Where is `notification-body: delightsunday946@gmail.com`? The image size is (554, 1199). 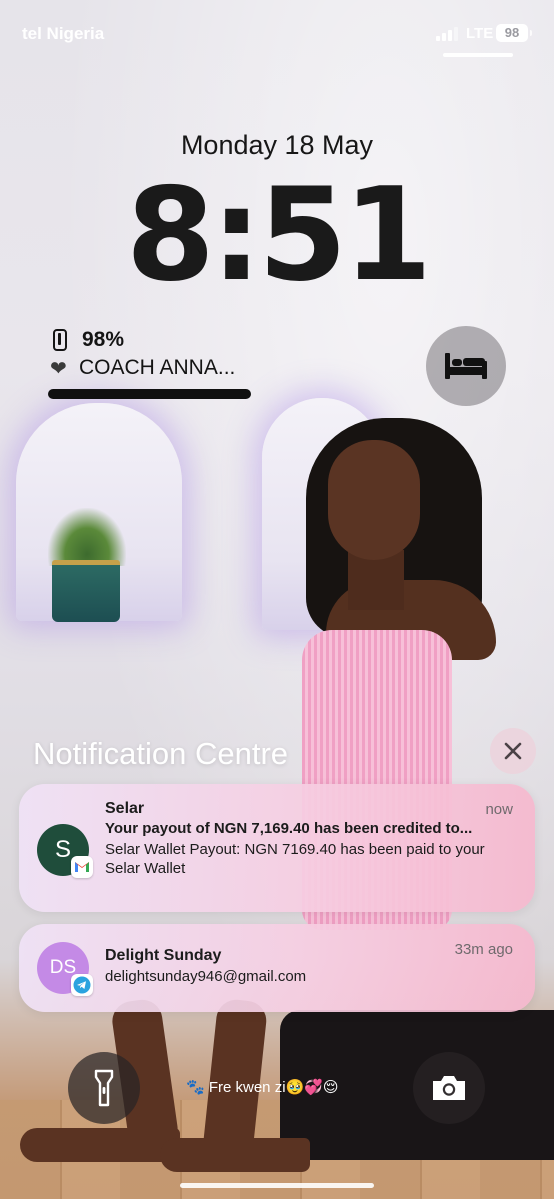
notification-body: delightsunday946@gmail.com is located at coordinates (206, 976).